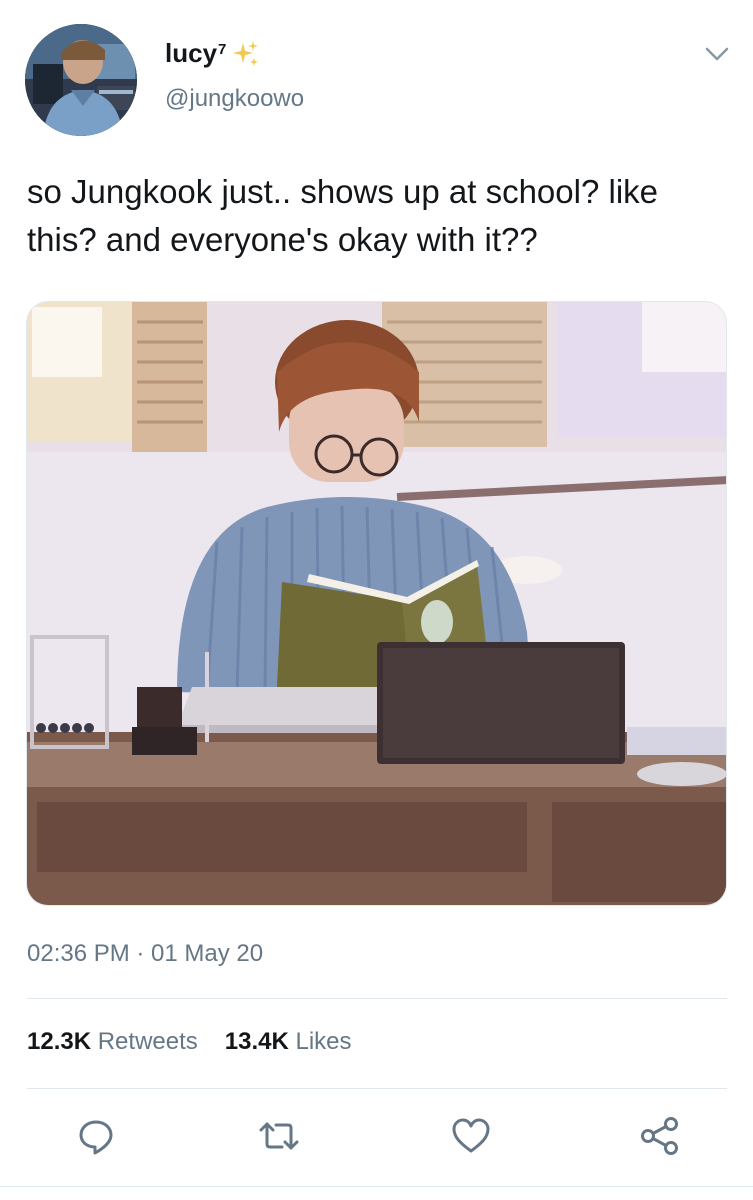 The image size is (753, 1200). I want to click on like-button, so click(471, 1136).